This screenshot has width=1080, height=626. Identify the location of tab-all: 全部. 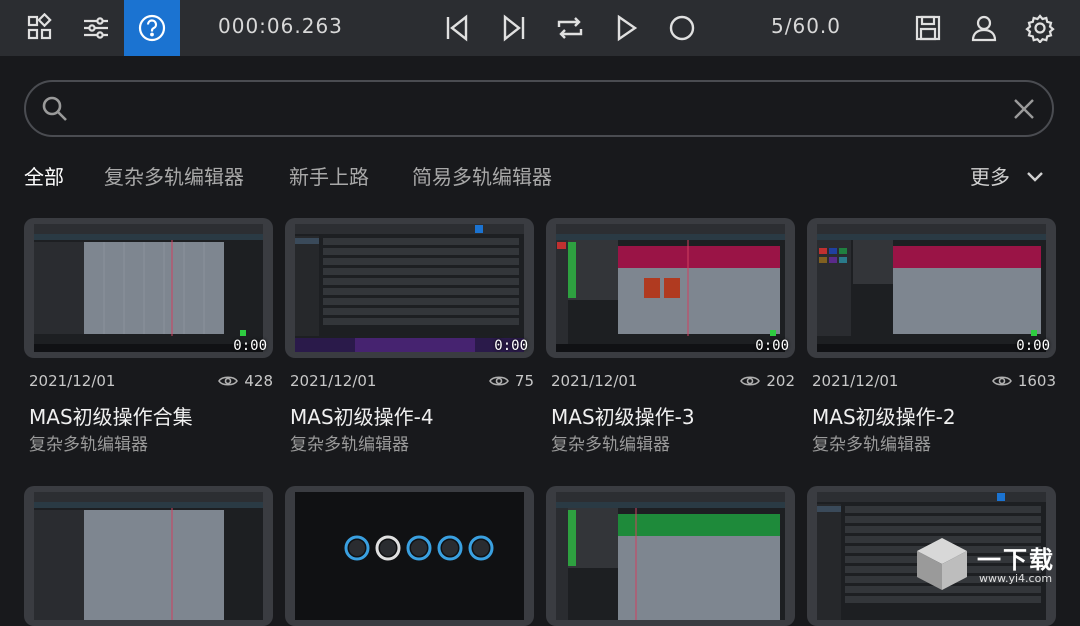
(44, 175).